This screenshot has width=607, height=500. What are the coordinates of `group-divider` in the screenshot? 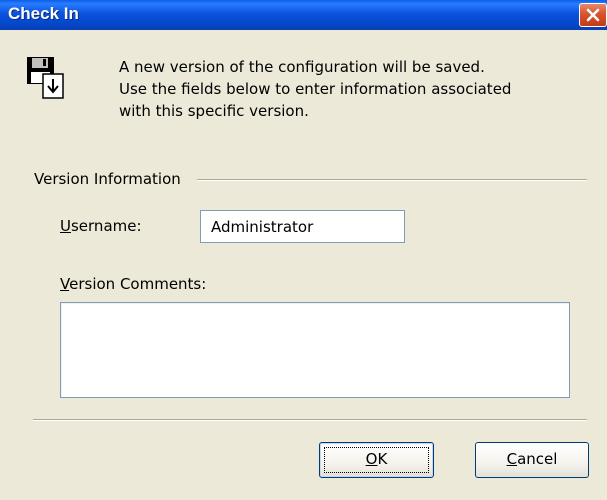 It's located at (392, 180).